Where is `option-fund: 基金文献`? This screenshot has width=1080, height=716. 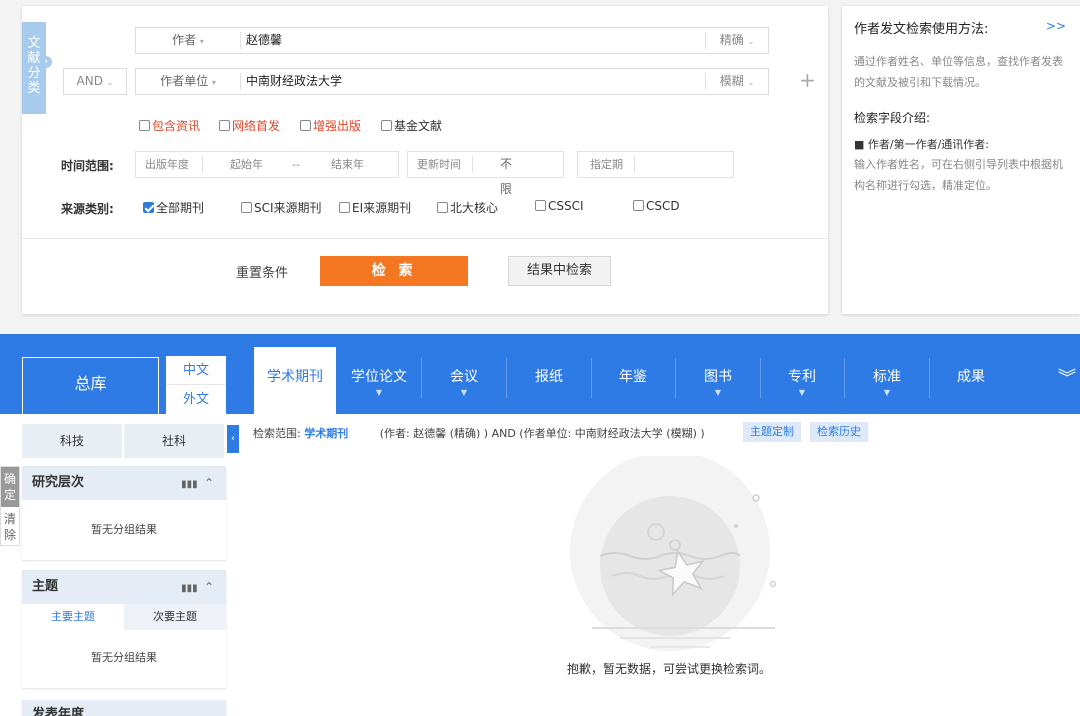 option-fund: 基金文献 is located at coordinates (411, 125).